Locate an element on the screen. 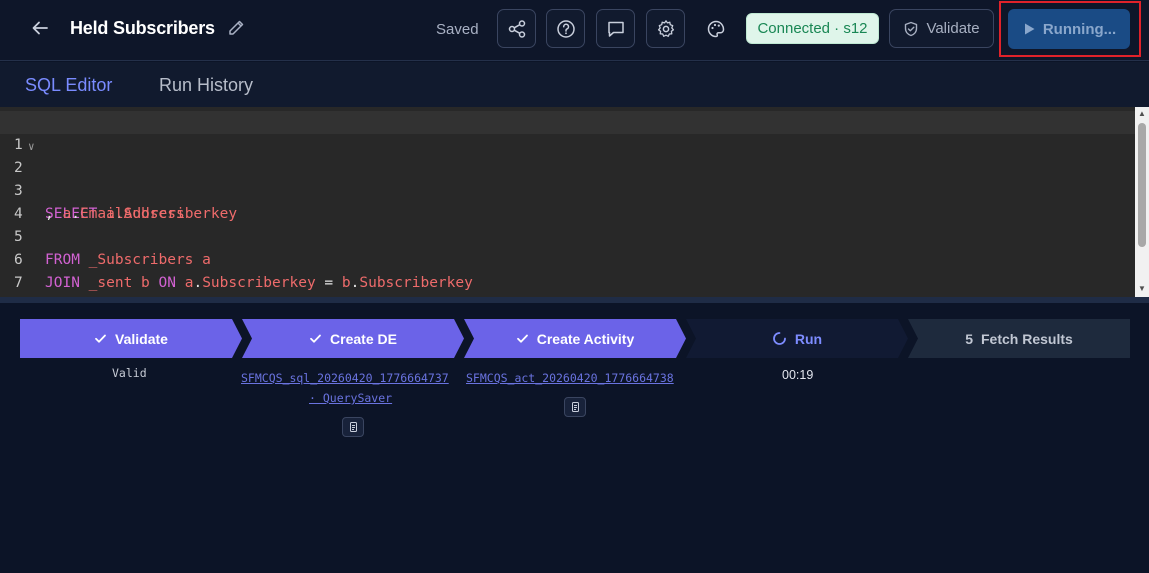 The height and width of the screenshot is (573, 1149). chat-bubble-icon is located at coordinates (615, 29).